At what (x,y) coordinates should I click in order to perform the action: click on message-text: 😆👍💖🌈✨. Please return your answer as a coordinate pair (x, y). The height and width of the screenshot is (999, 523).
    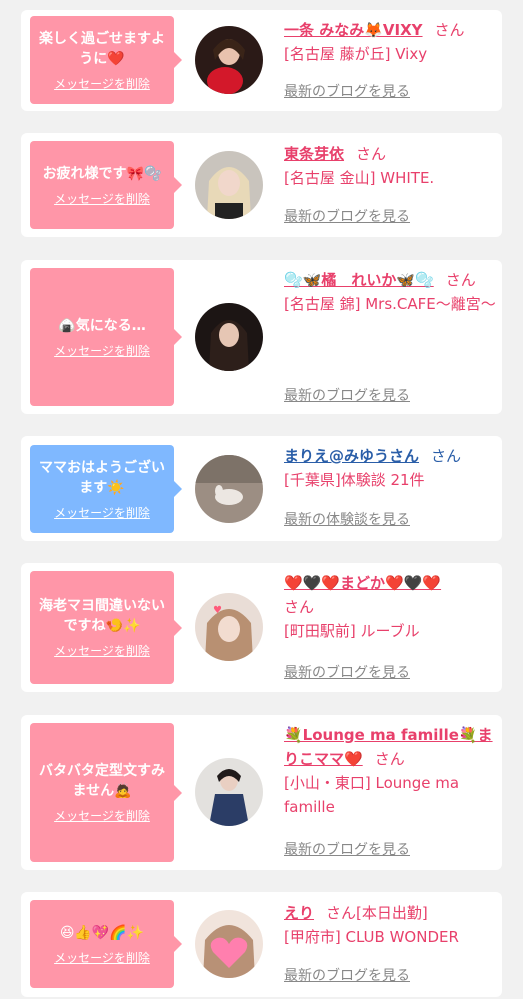
    Looking at the image, I should click on (102, 932).